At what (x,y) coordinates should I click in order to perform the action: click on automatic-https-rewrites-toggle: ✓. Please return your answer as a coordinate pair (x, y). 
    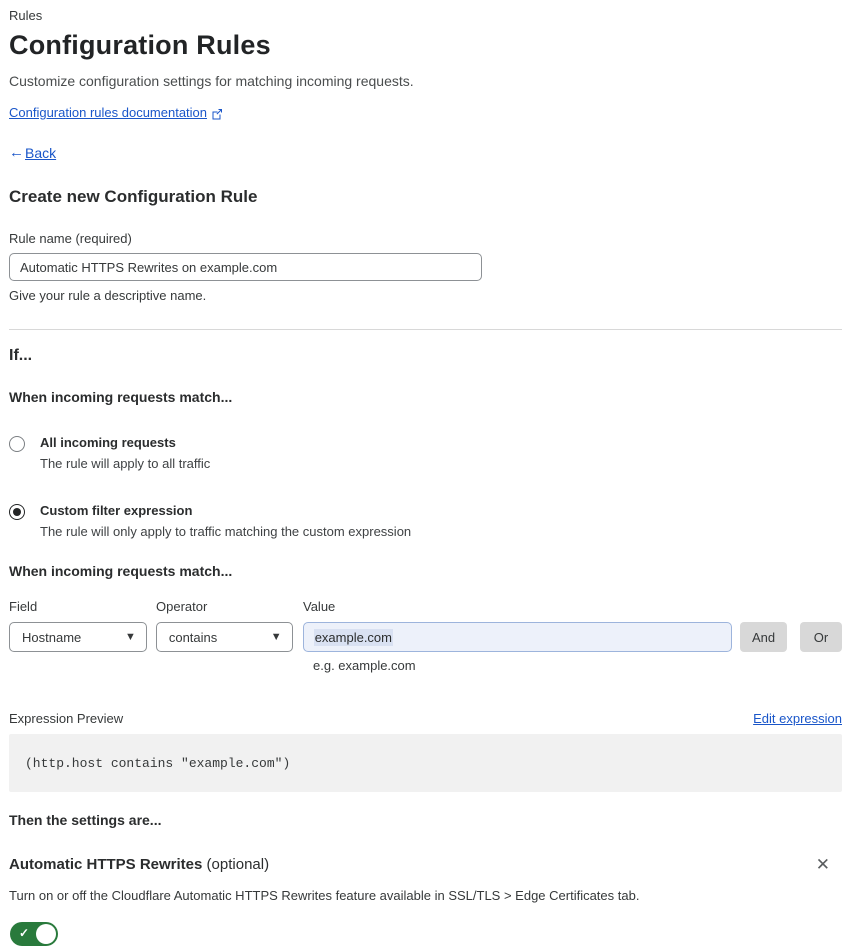
    Looking at the image, I should click on (34, 934).